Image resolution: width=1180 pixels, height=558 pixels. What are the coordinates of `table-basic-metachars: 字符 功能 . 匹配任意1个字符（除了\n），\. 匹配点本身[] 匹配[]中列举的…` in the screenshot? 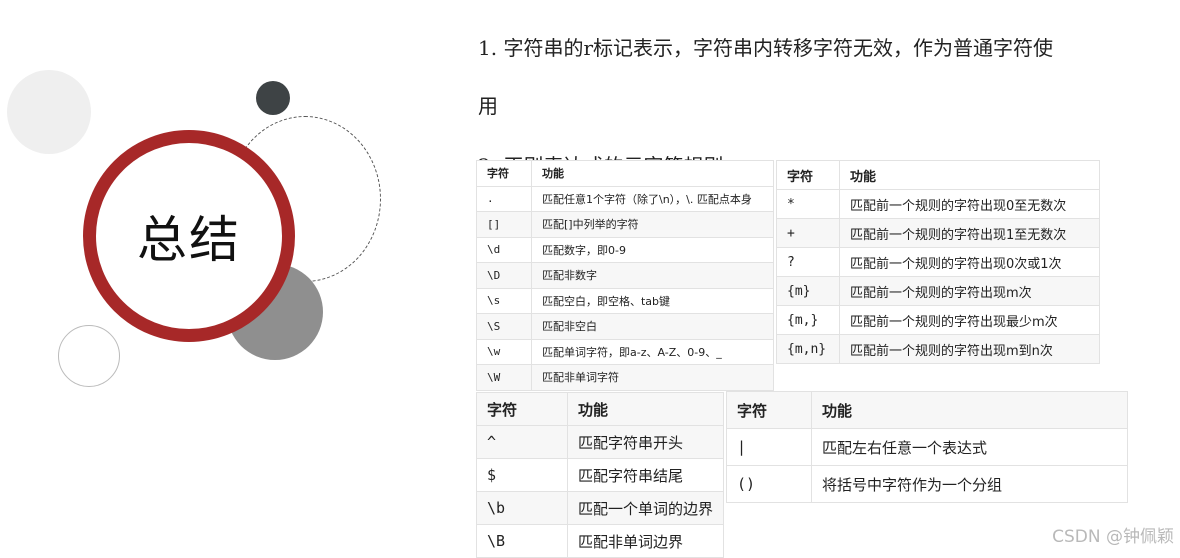 It's located at (625, 275).